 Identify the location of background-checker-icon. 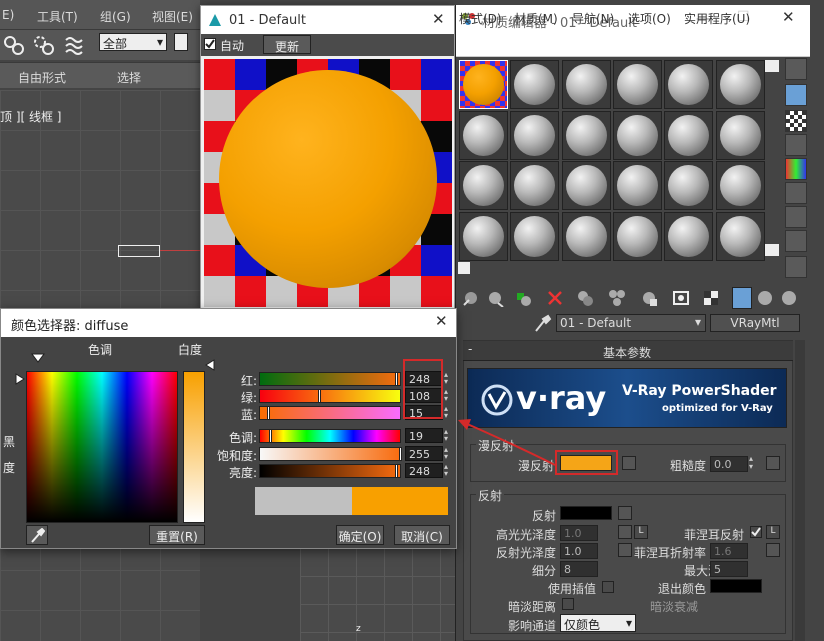
(796, 121).